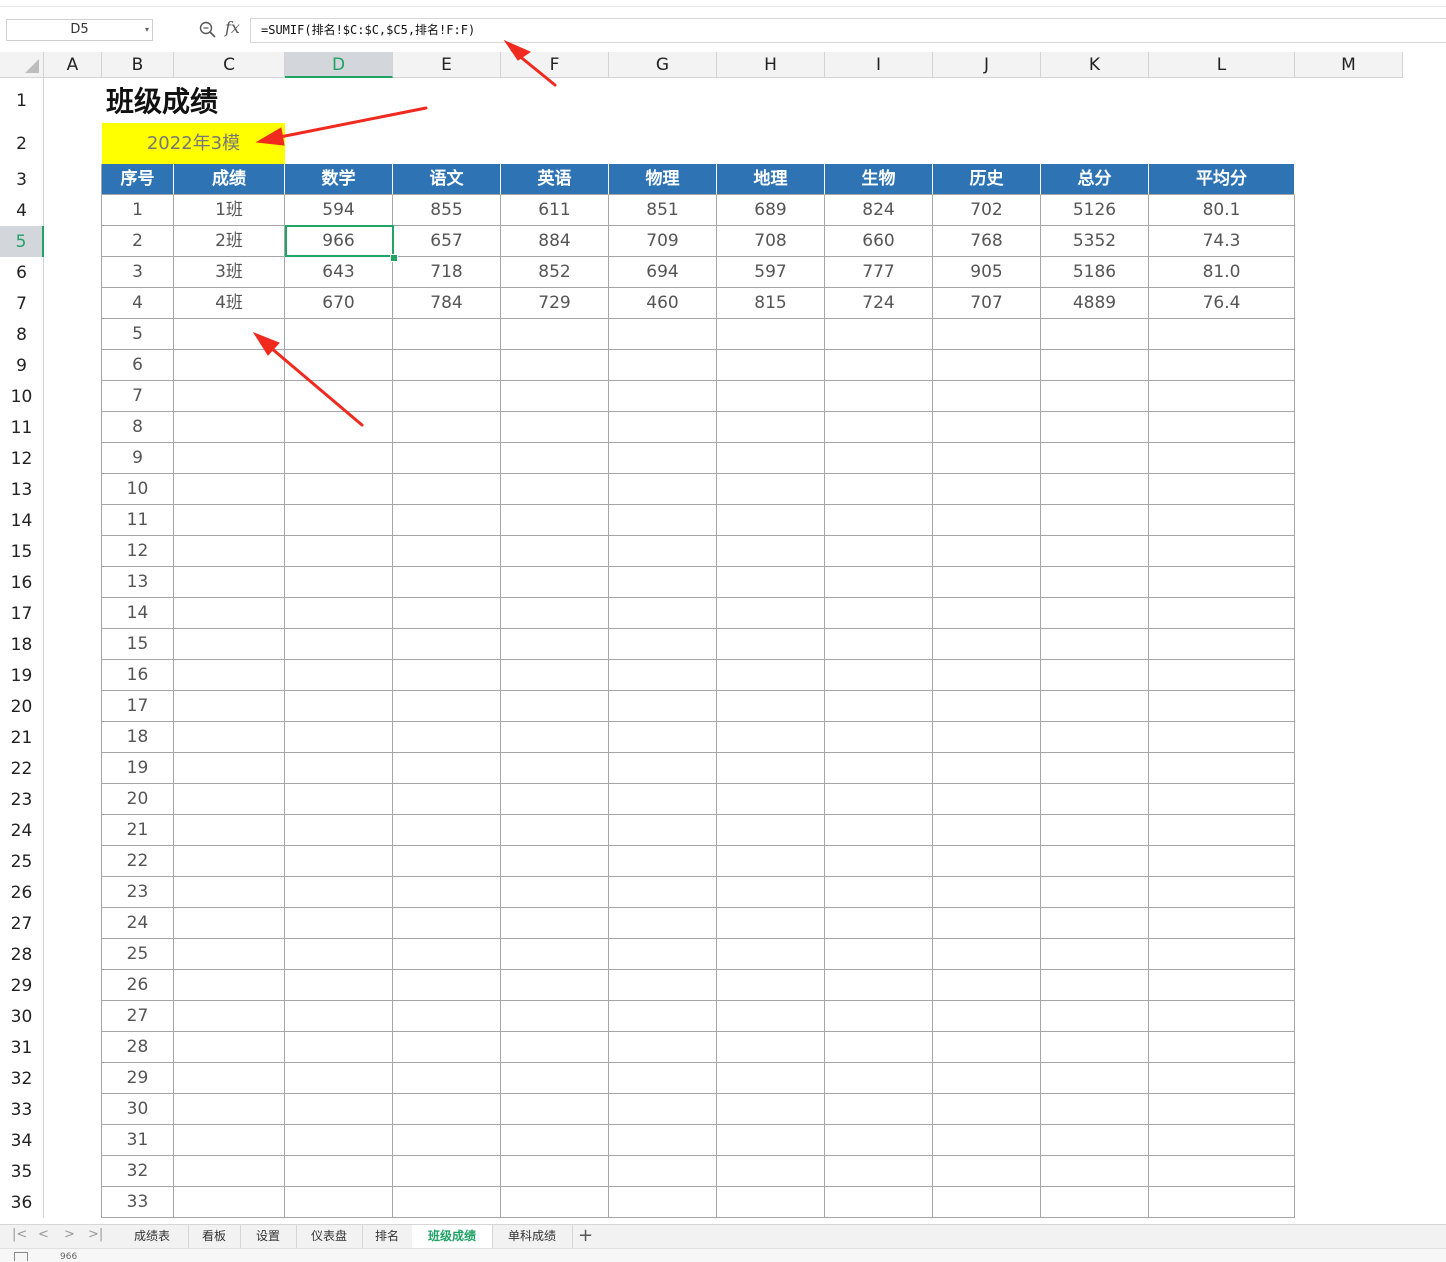 The width and height of the screenshot is (1446, 1262). Describe the element at coordinates (138, 1078) in the screenshot. I see `serial-cell: 29` at that location.